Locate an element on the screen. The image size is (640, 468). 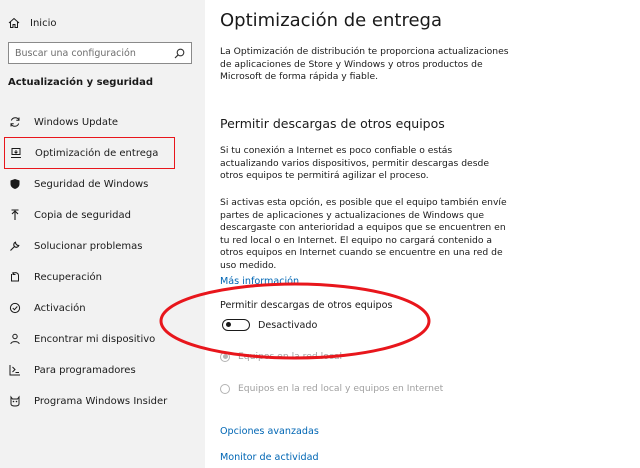
delivery-optimization-icon is located at coordinates (16, 153).